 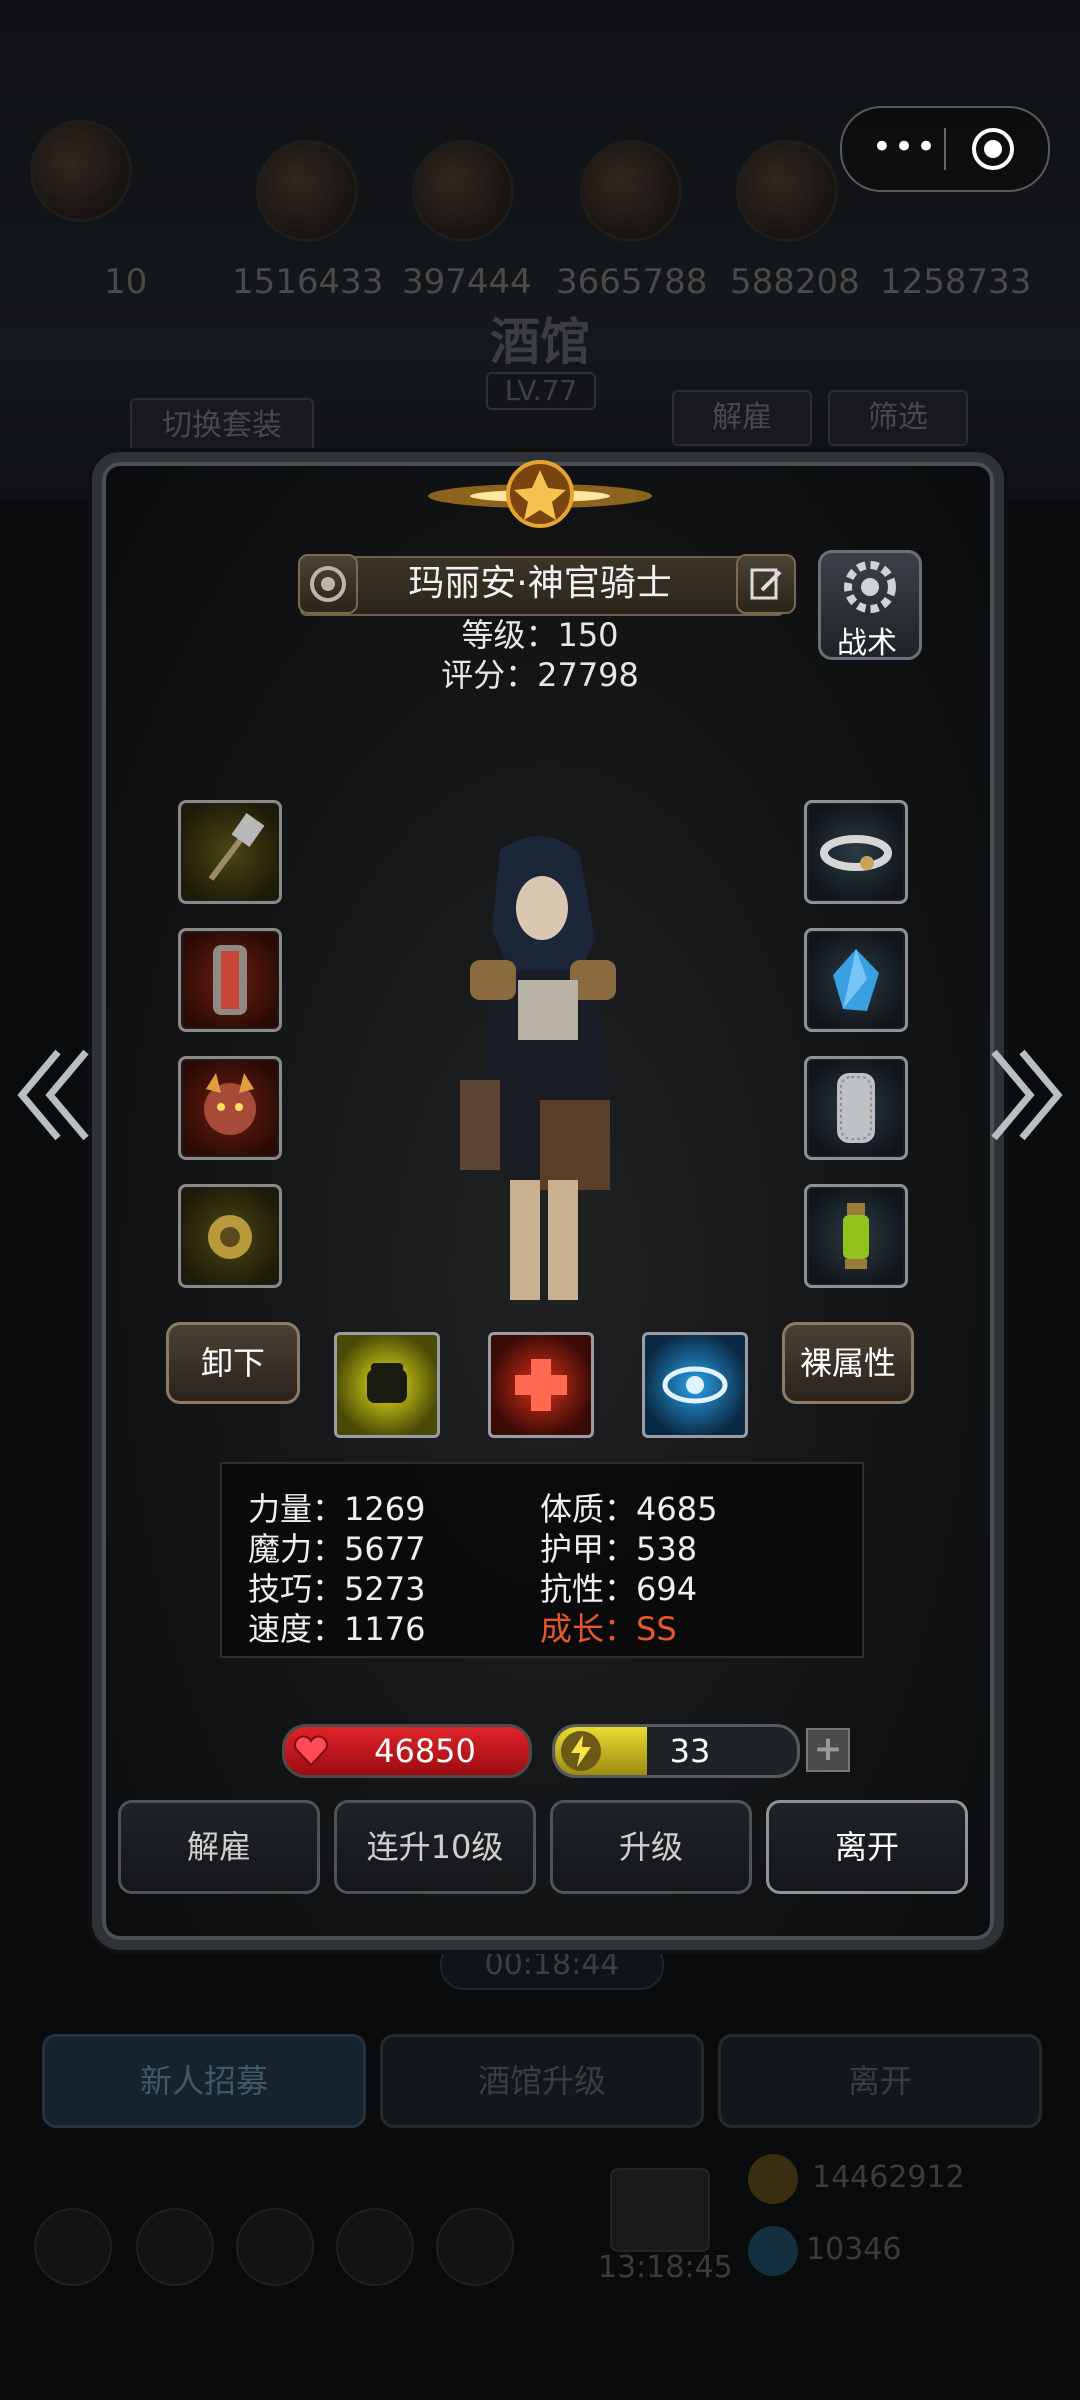 I want to click on hero-score: 评分：27798, so click(x=540, y=675).